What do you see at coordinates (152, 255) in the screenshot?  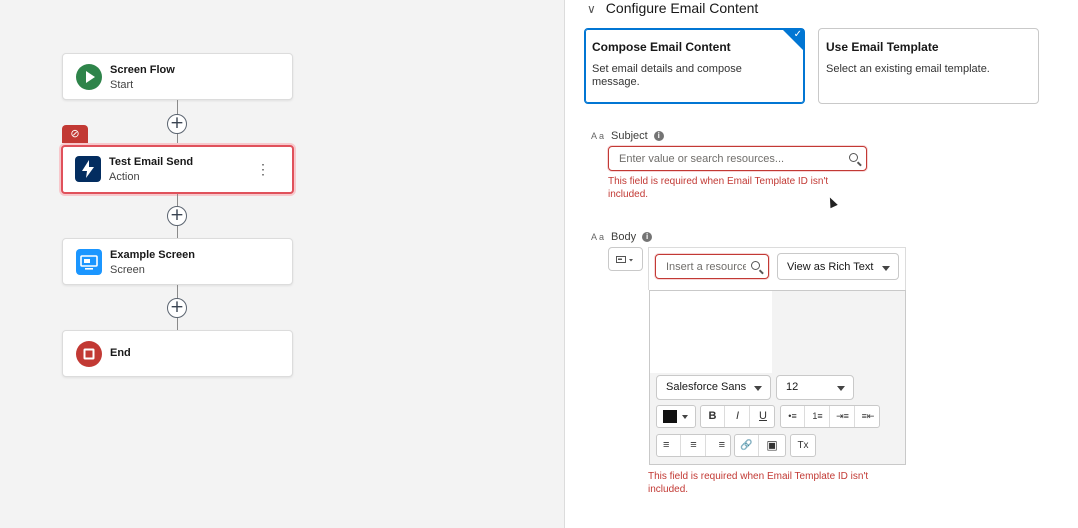 I see `node-title: Example Screen` at bounding box center [152, 255].